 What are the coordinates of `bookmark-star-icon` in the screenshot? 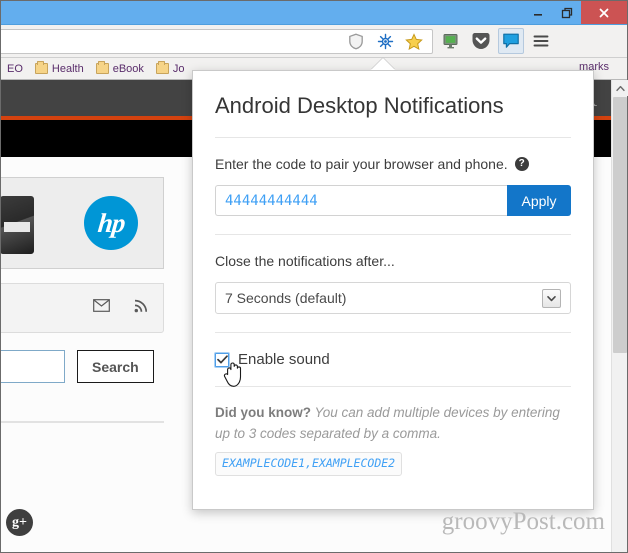 It's located at (414, 42).